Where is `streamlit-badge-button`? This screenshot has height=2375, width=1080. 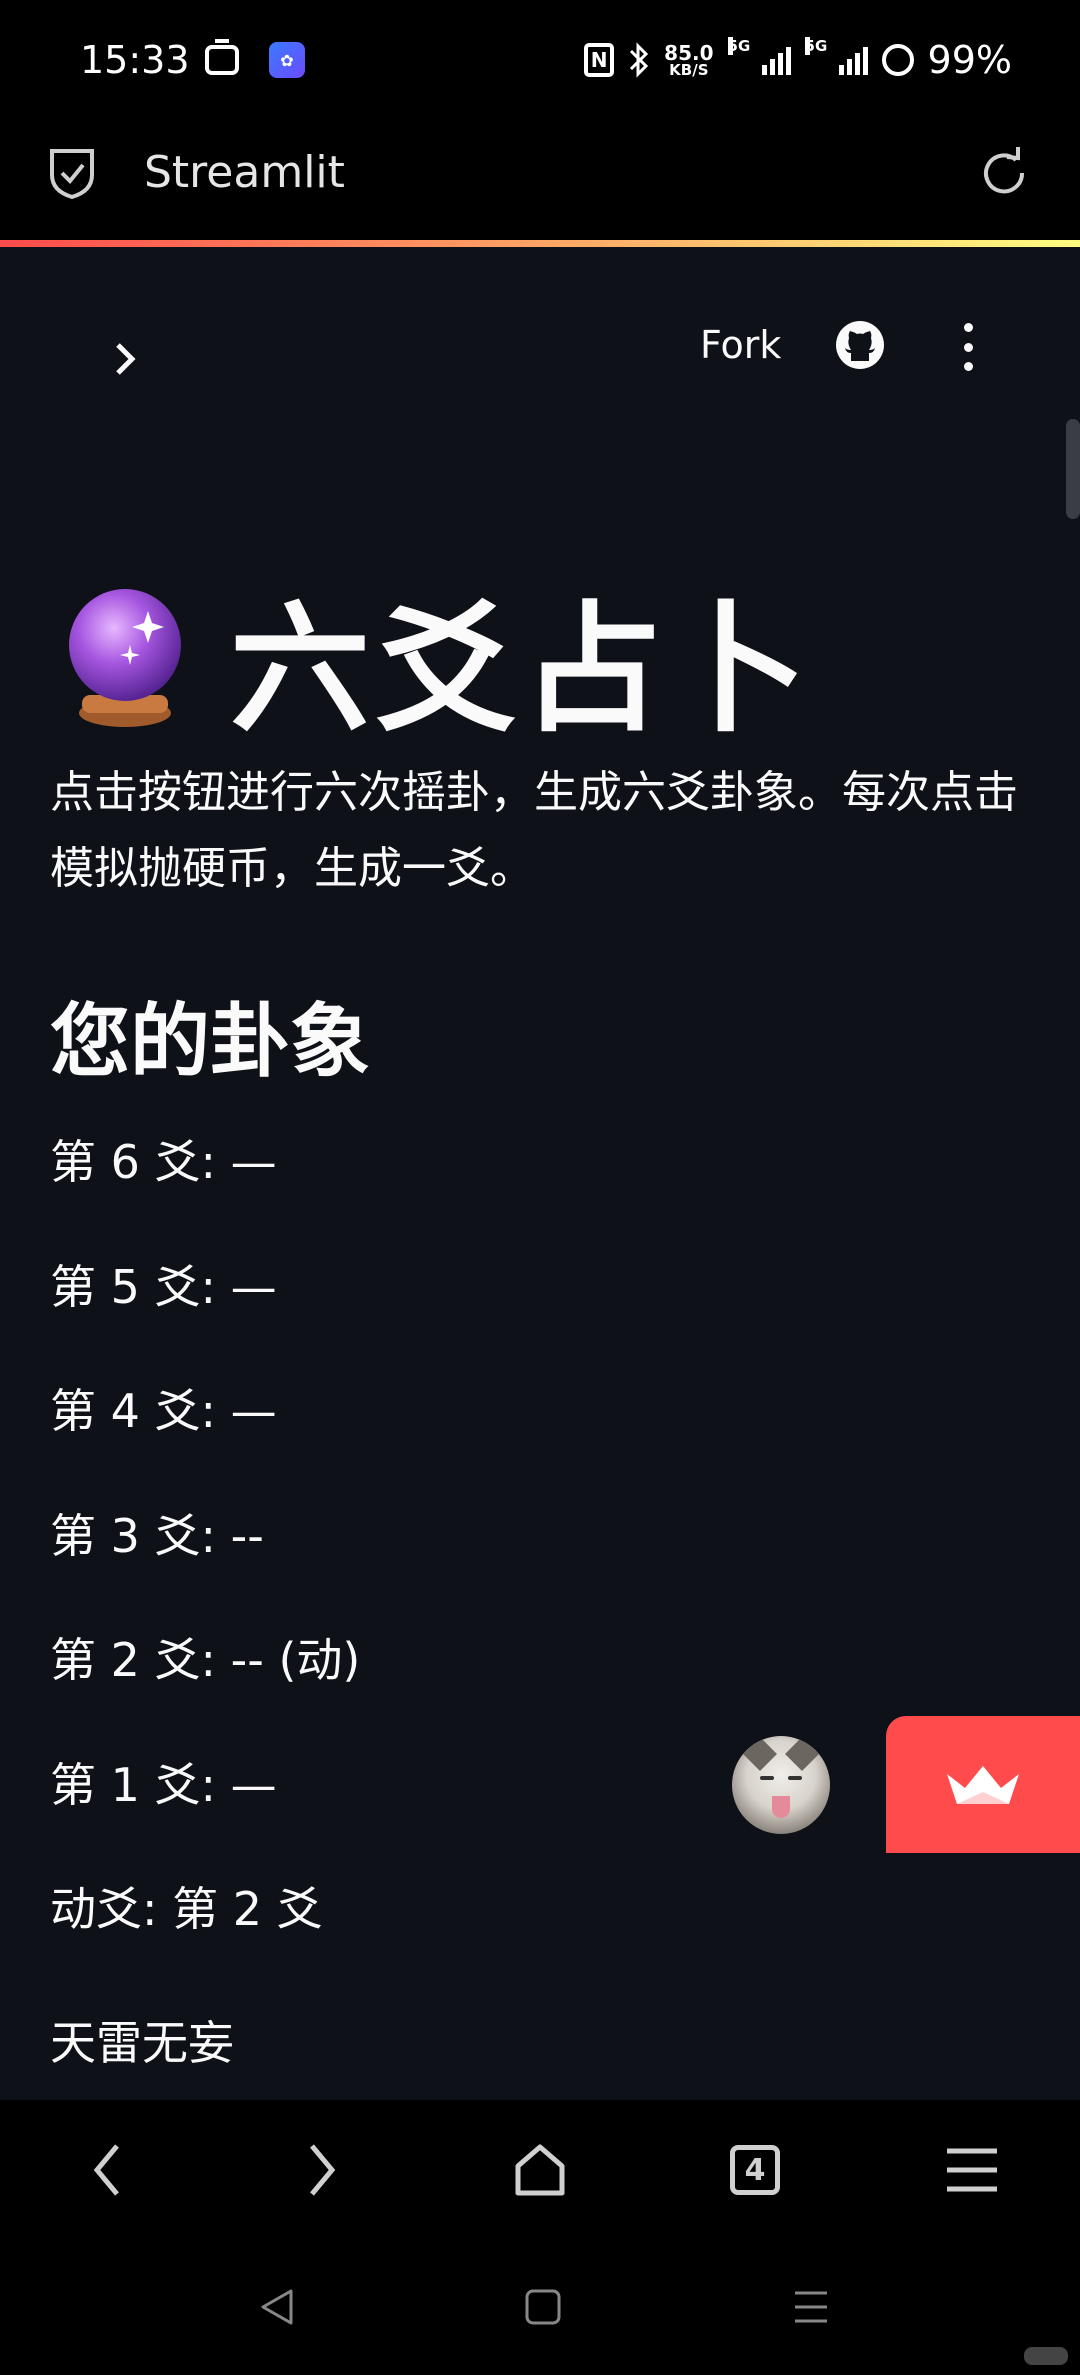 streamlit-badge-button is located at coordinates (983, 1784).